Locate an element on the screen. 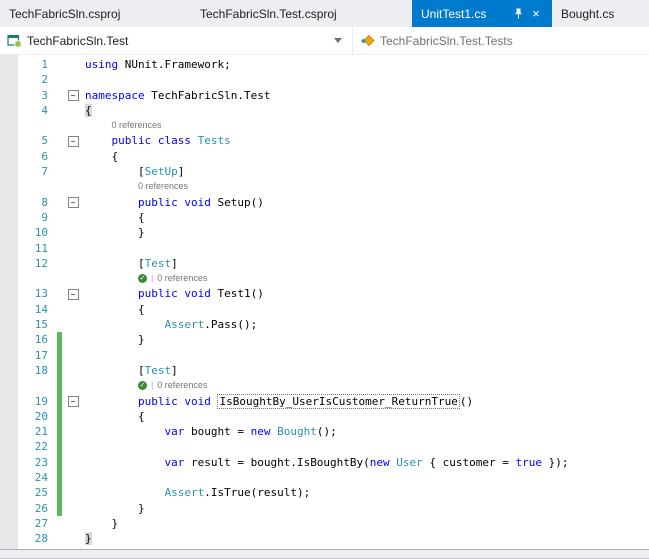 This screenshot has width=649, height=559. code-line: 7 [SetUp] is located at coordinates (324, 171).